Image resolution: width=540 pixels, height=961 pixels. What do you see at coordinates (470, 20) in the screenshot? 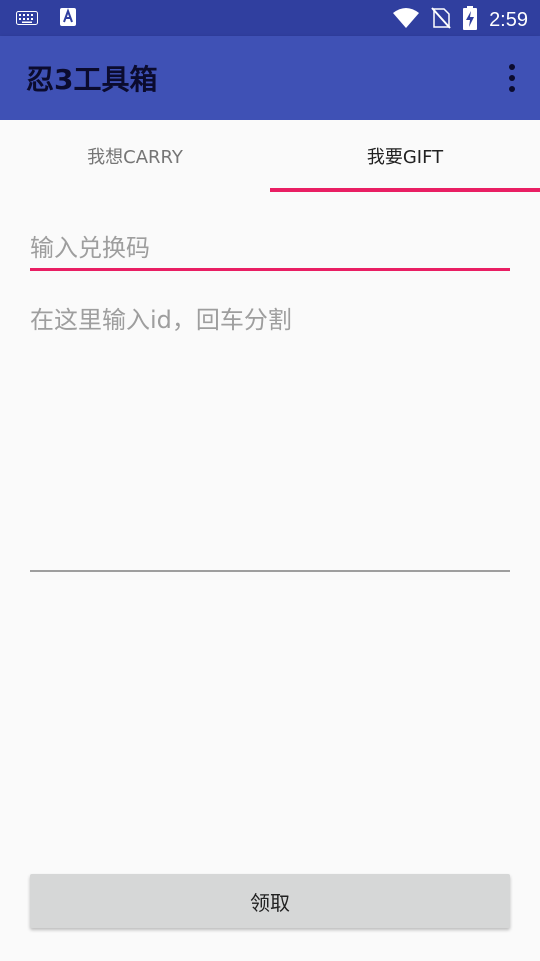
I see `battery-charging-icon` at bounding box center [470, 20].